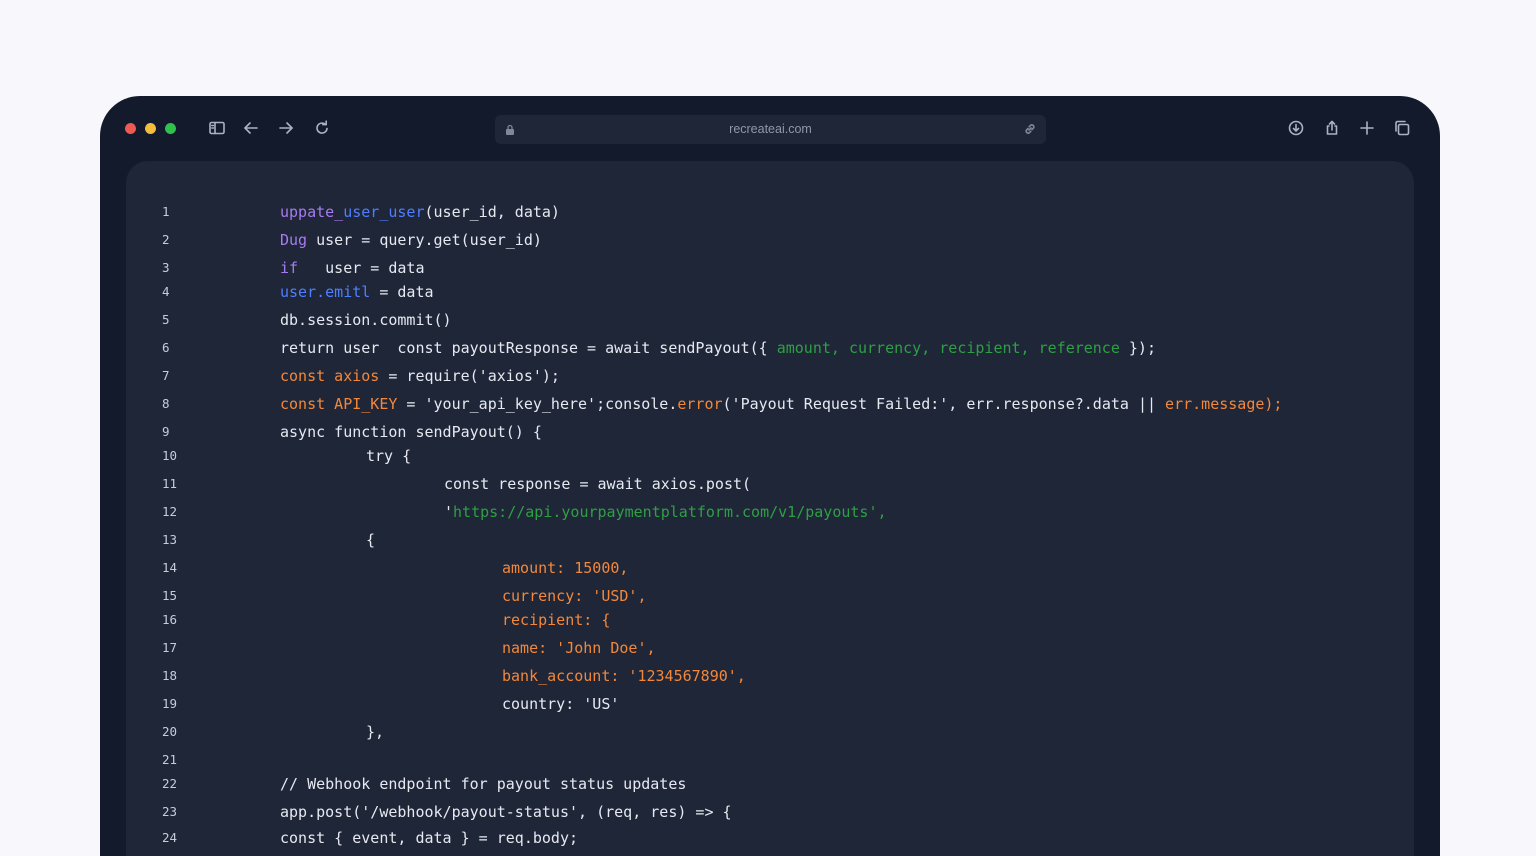 This screenshot has height=856, width=1536. I want to click on code-token: const response = await axios.post(, so click(598, 484).